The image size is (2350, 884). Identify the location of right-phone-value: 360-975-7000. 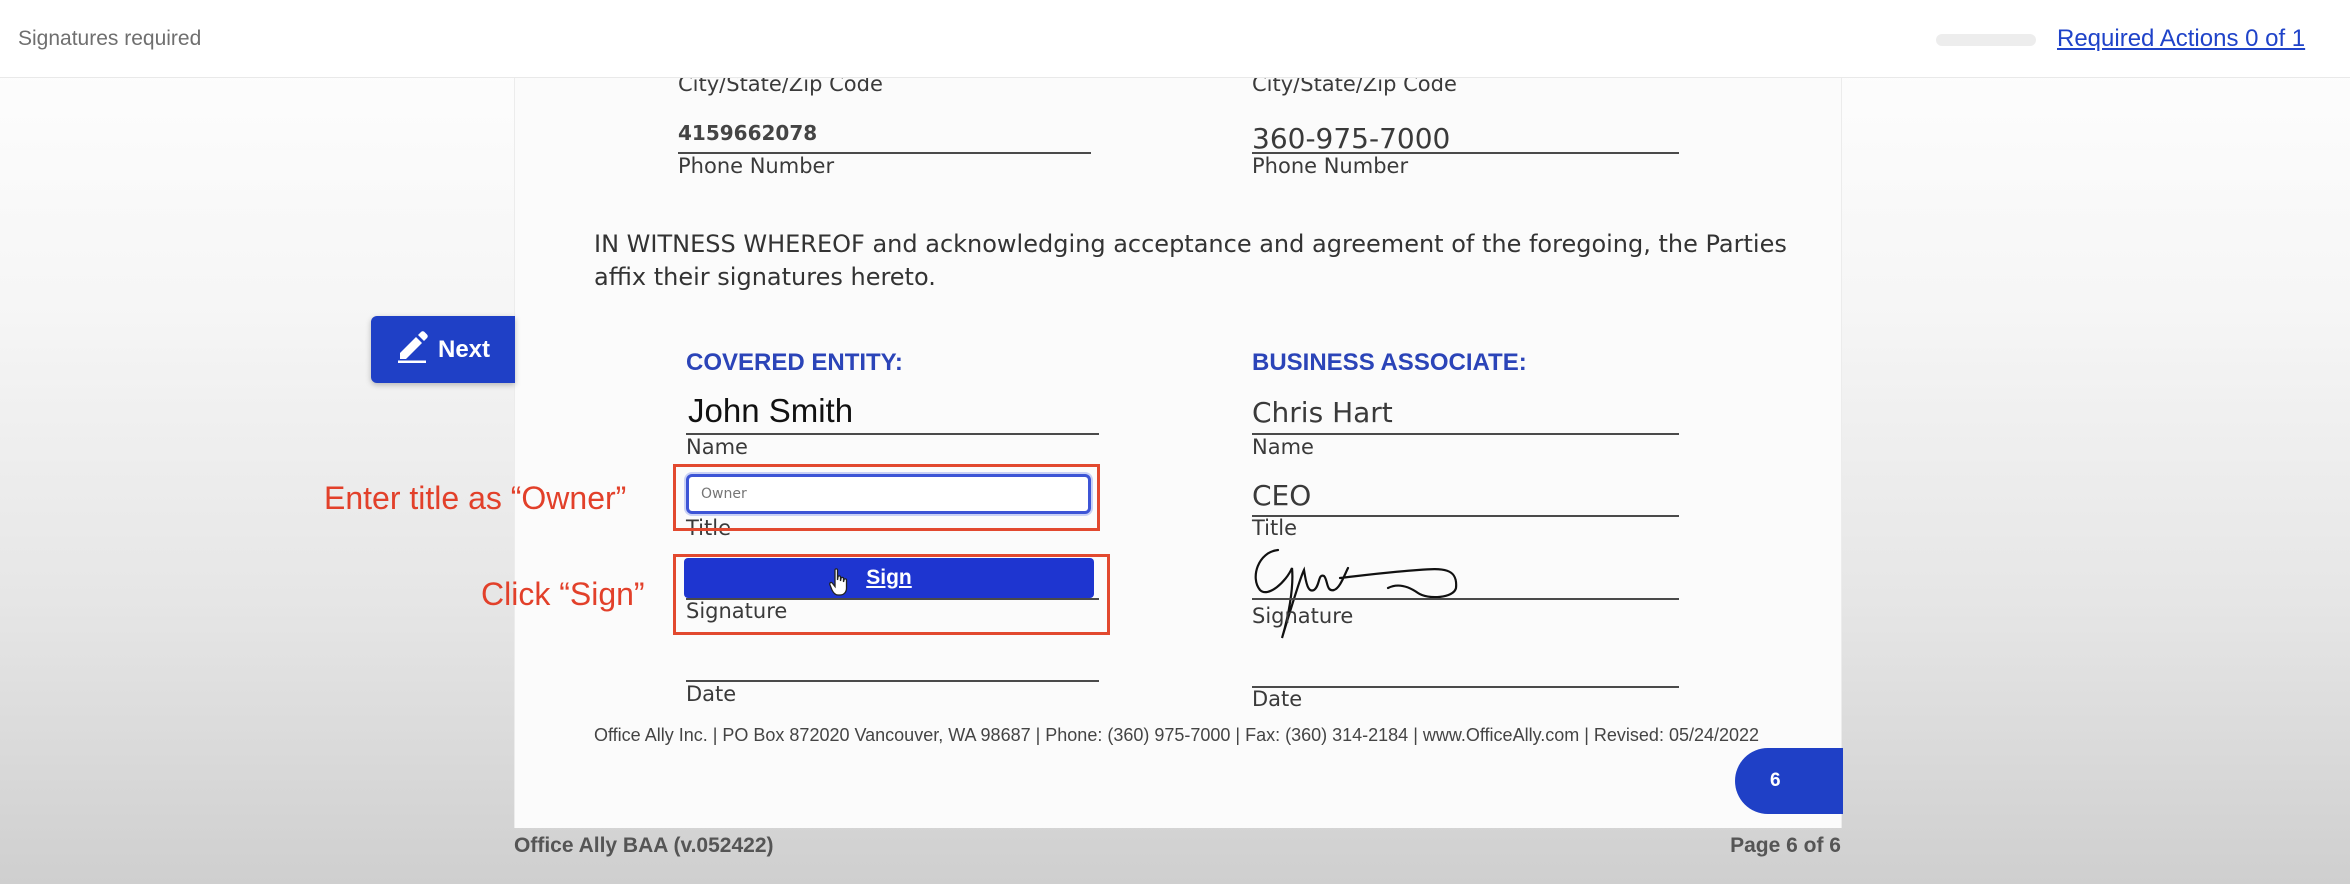
(1351, 138).